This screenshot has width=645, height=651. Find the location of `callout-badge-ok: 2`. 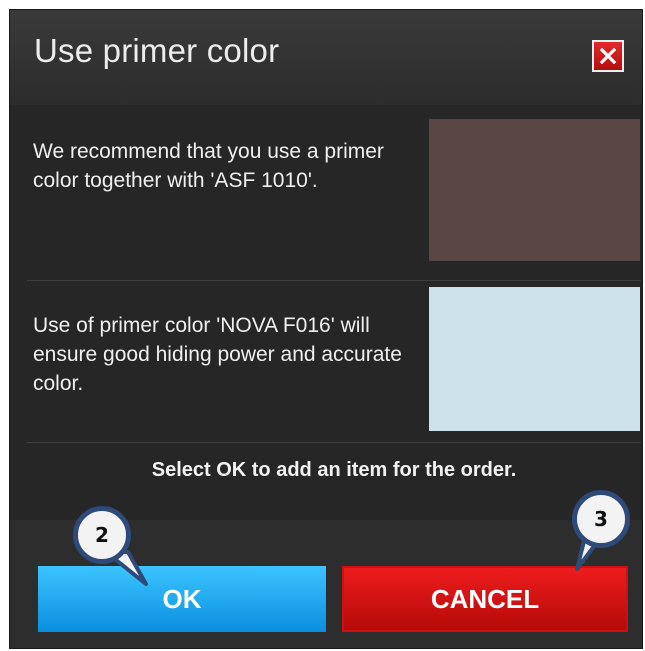

callout-badge-ok: 2 is located at coordinates (102, 535).